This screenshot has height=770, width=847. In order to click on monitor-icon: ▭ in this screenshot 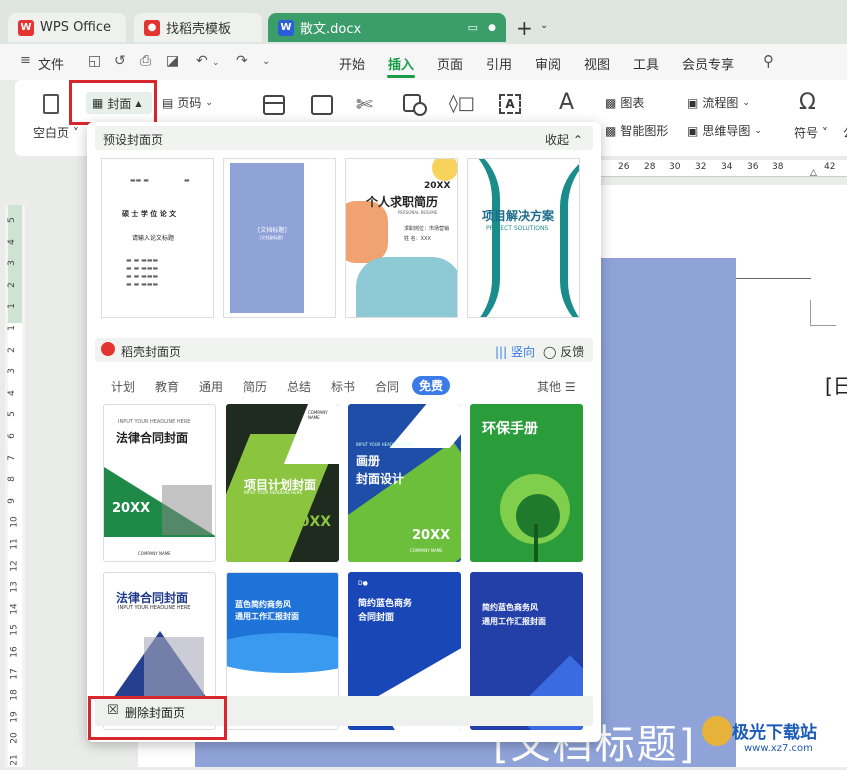, I will do `click(473, 27)`.